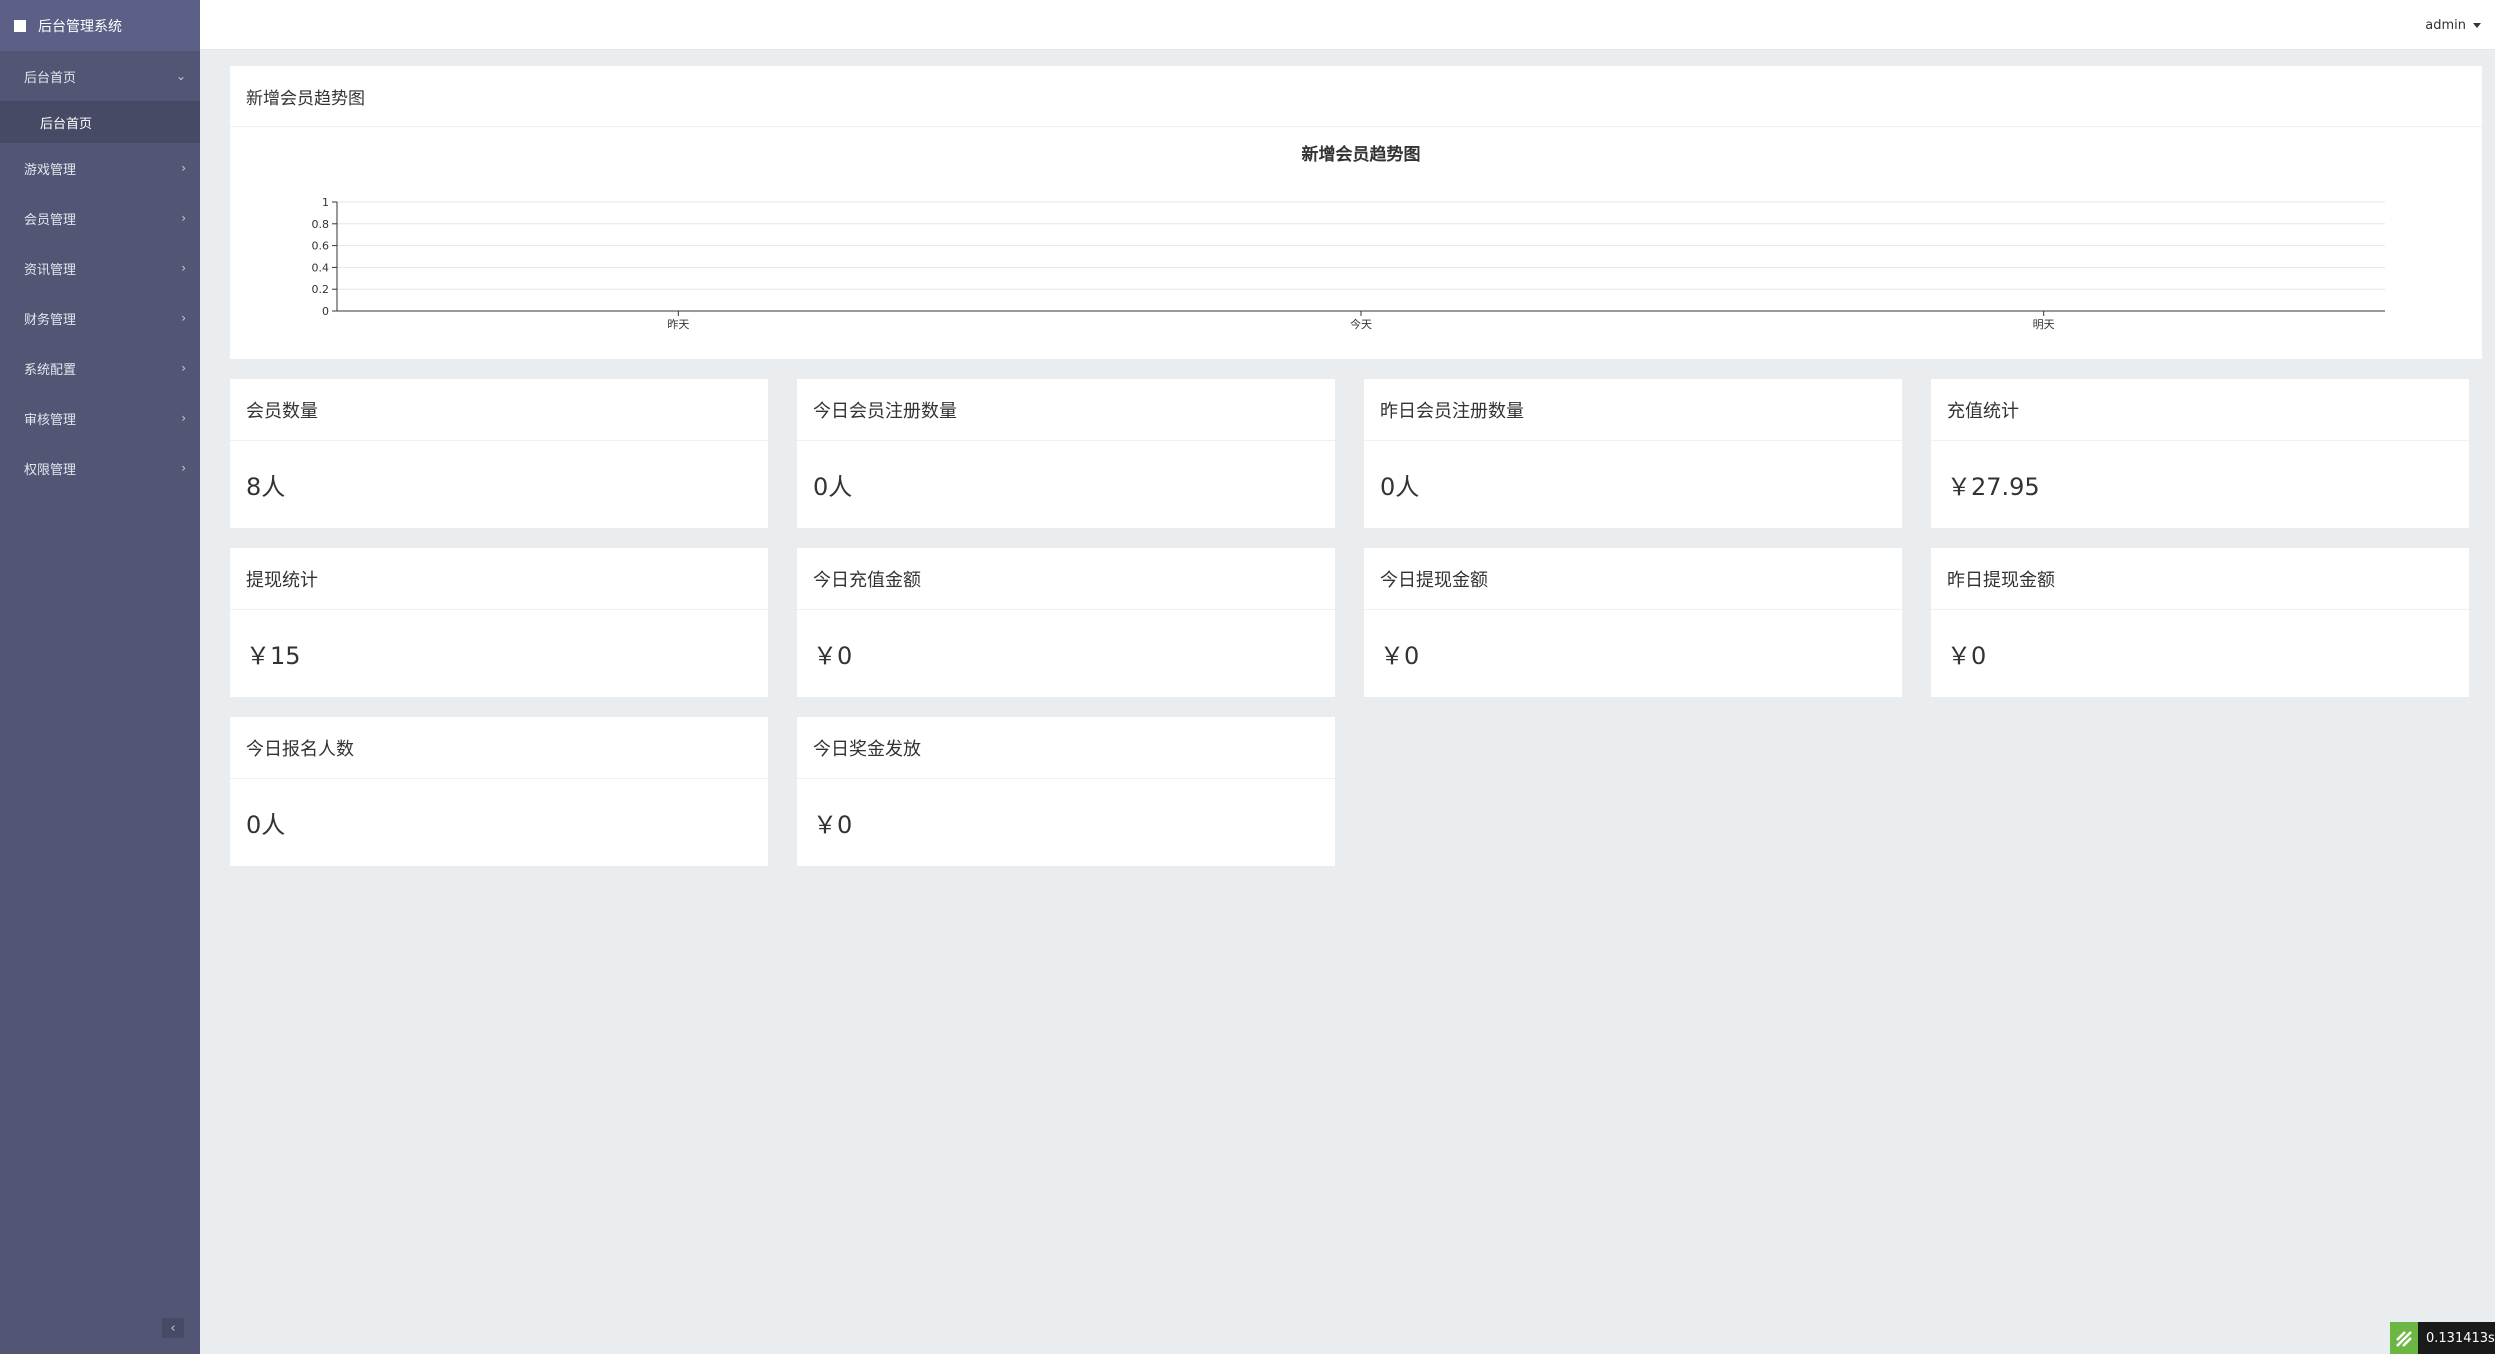 This screenshot has height=1354, width=2495. What do you see at coordinates (50, 270) in the screenshot?
I see `sidebar-item-label: 资讯管理` at bounding box center [50, 270].